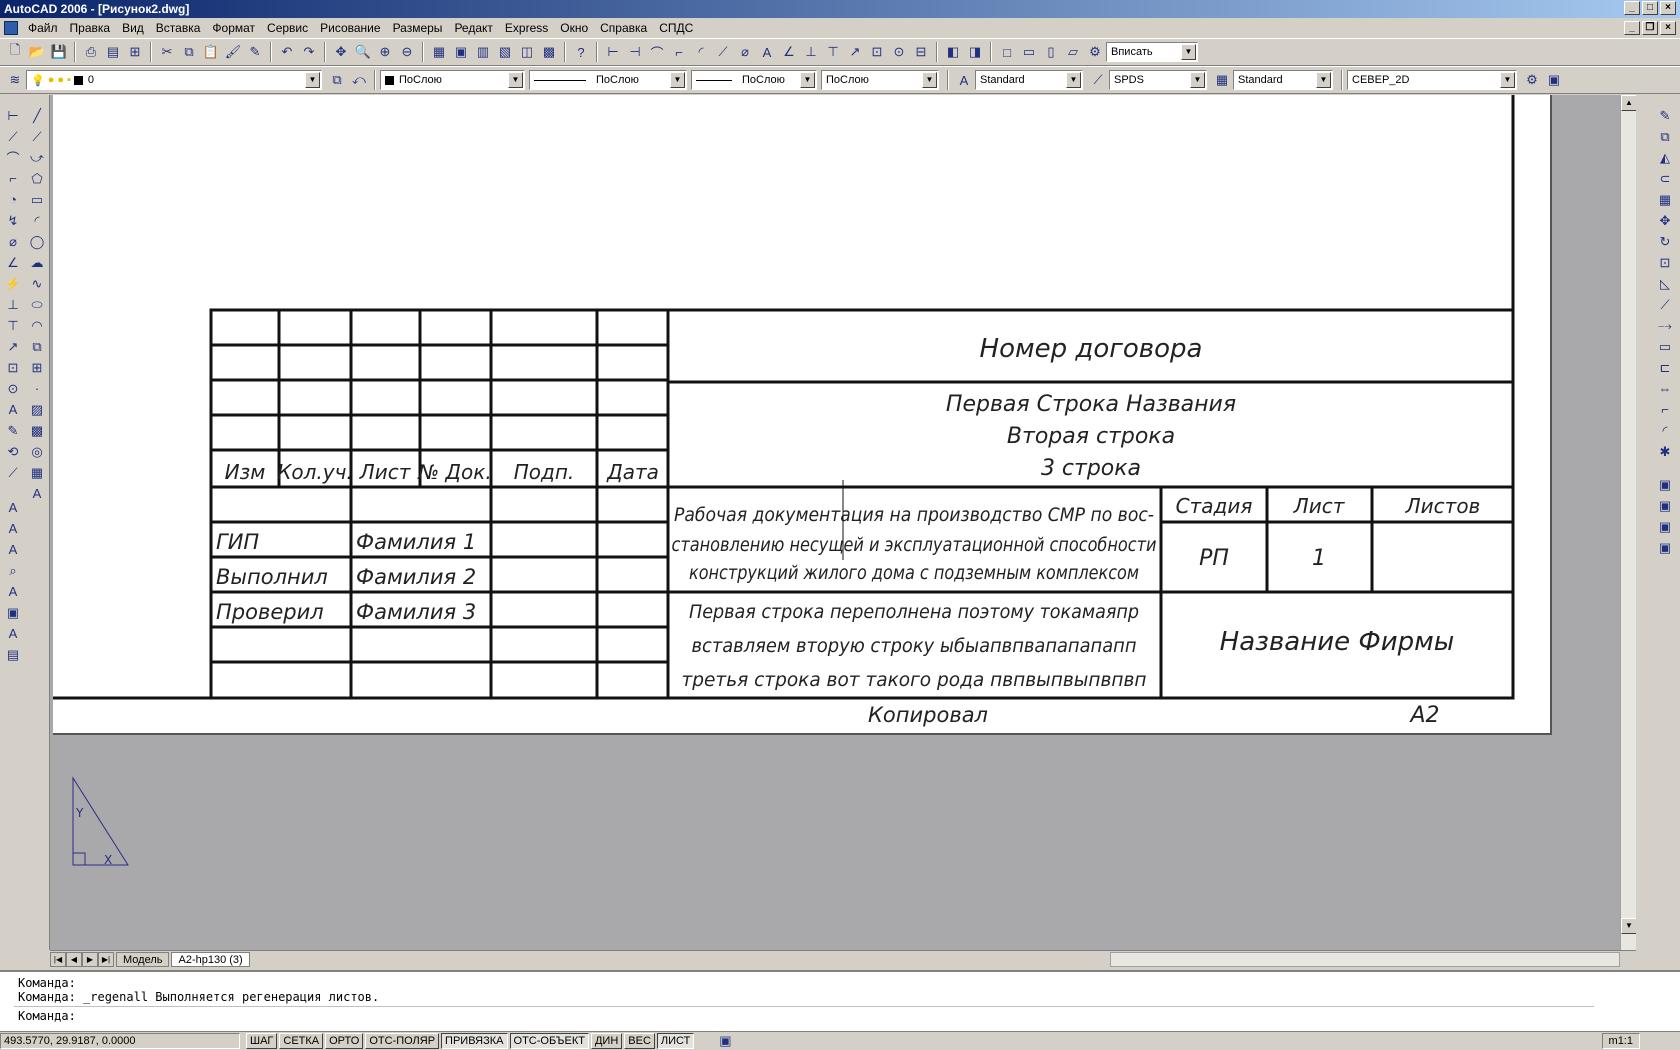 The image size is (1680, 1050). What do you see at coordinates (1628, 926) in the screenshot?
I see `scroll-down-icon: ▼` at bounding box center [1628, 926].